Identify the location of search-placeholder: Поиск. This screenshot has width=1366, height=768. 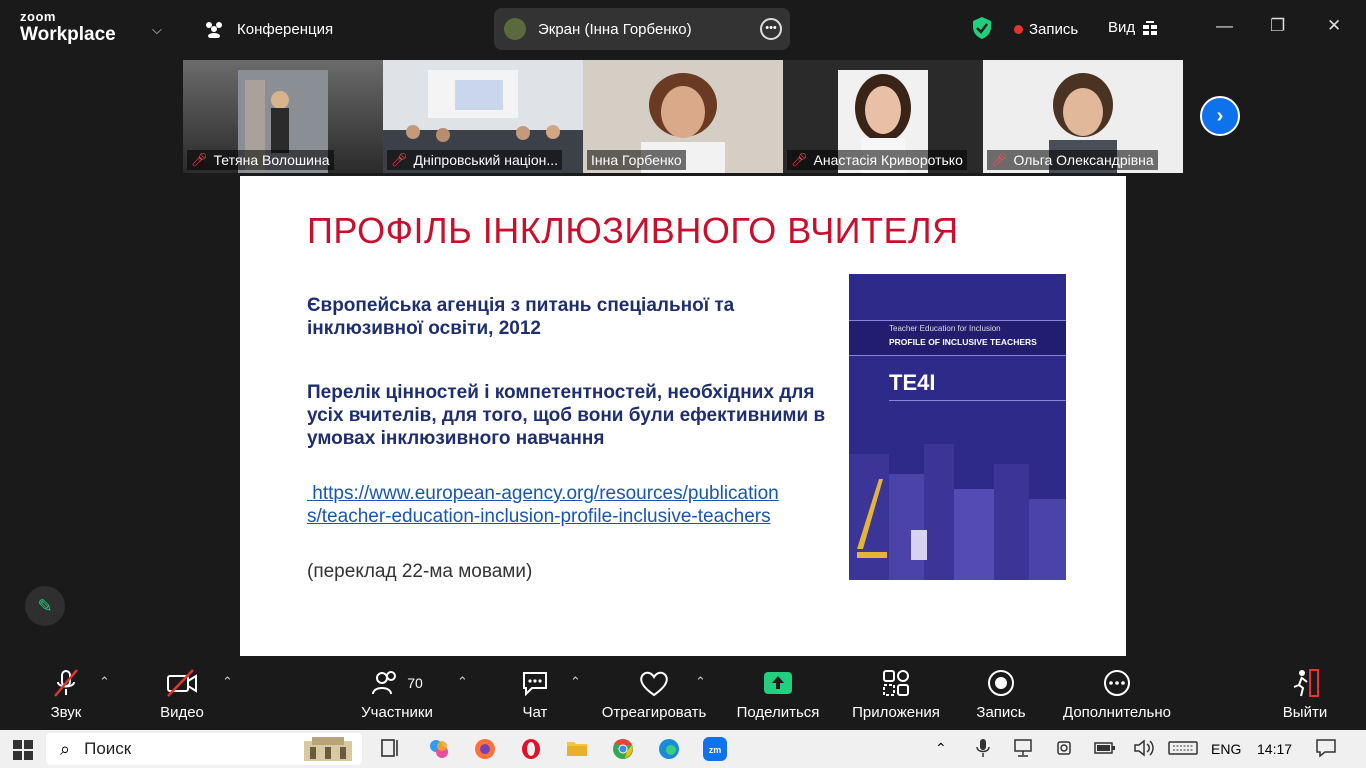
(108, 748).